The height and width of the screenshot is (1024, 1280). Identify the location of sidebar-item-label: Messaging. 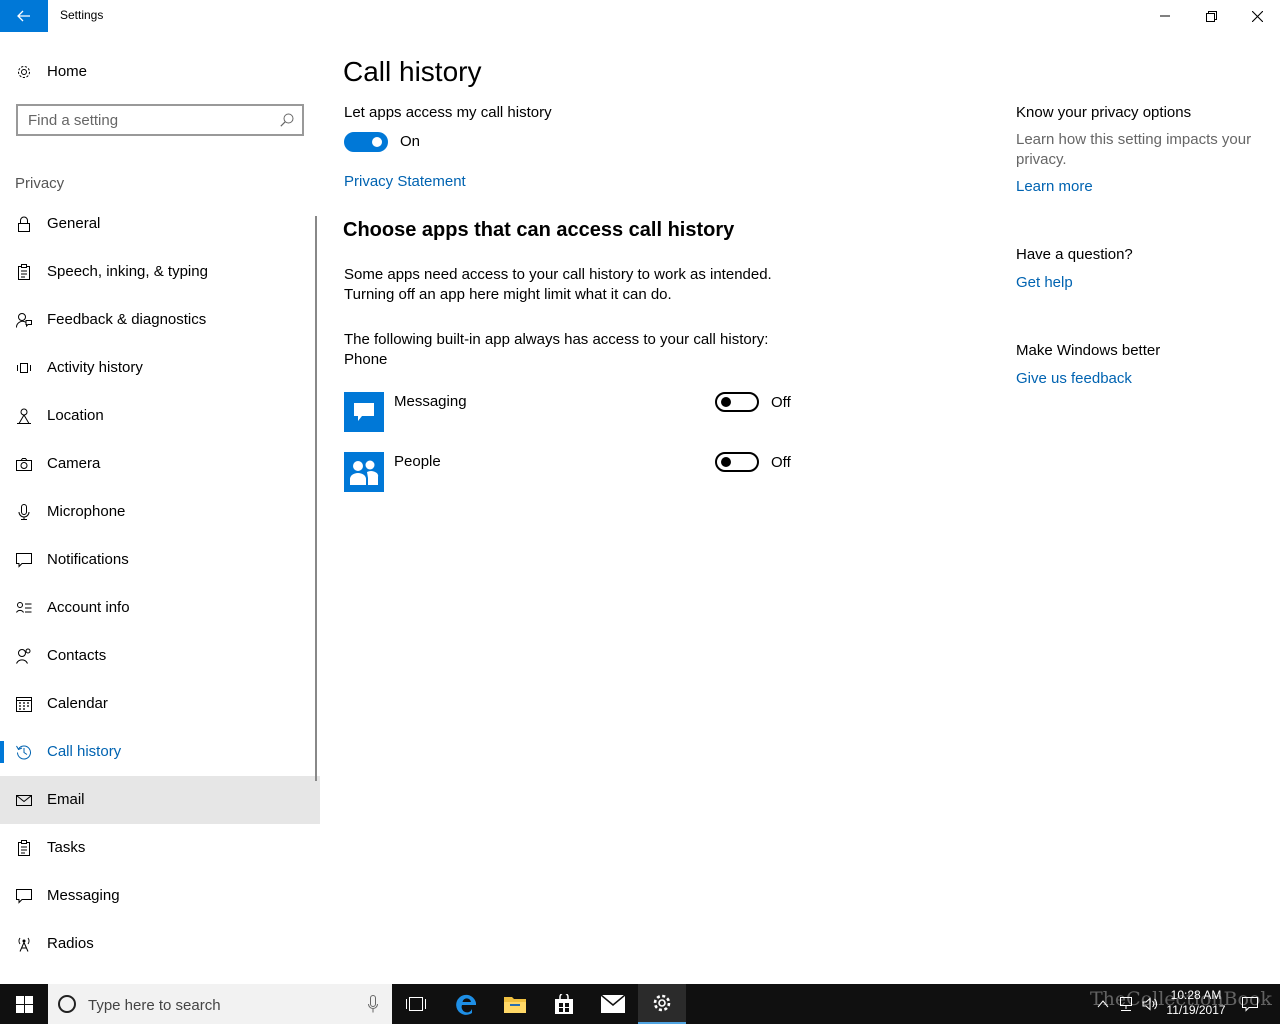
(83, 895).